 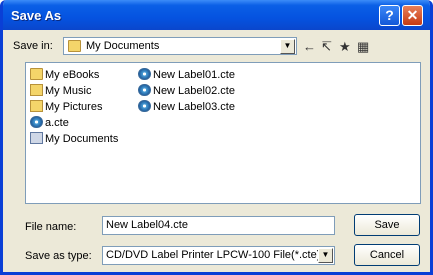 What do you see at coordinates (60, 91) in the screenshot?
I see `list-item: My Music` at bounding box center [60, 91].